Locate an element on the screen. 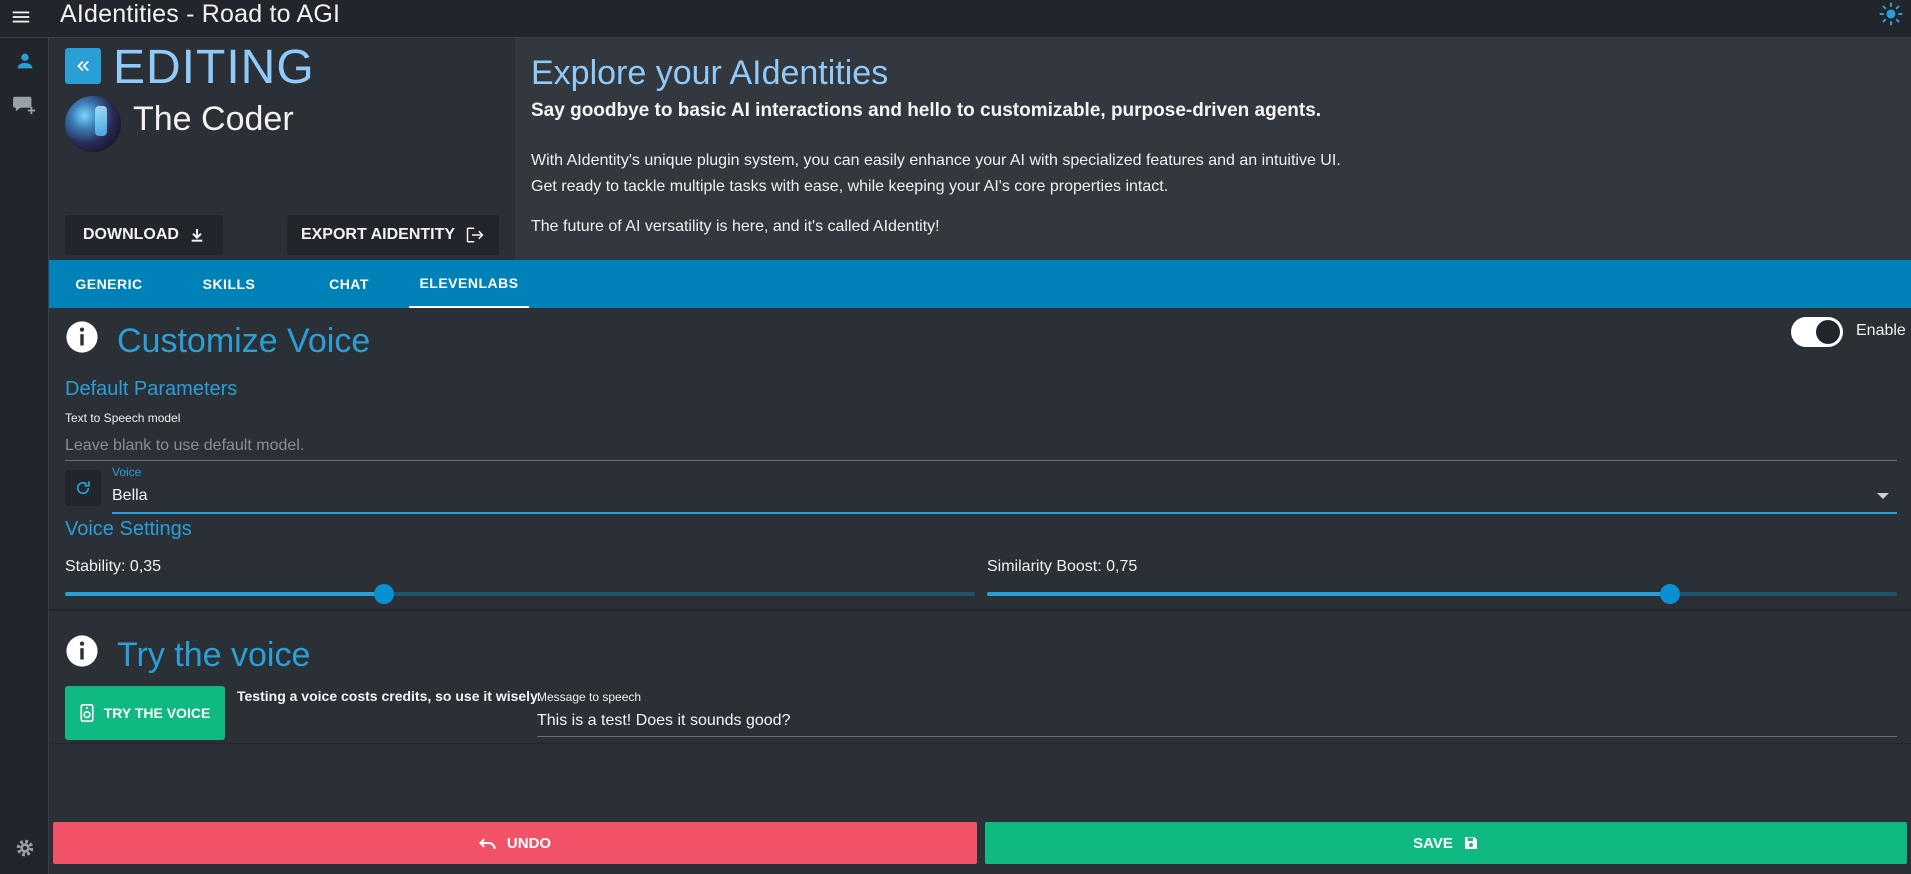 The image size is (1911, 874). tab-skills: SKILLS is located at coordinates (229, 284).